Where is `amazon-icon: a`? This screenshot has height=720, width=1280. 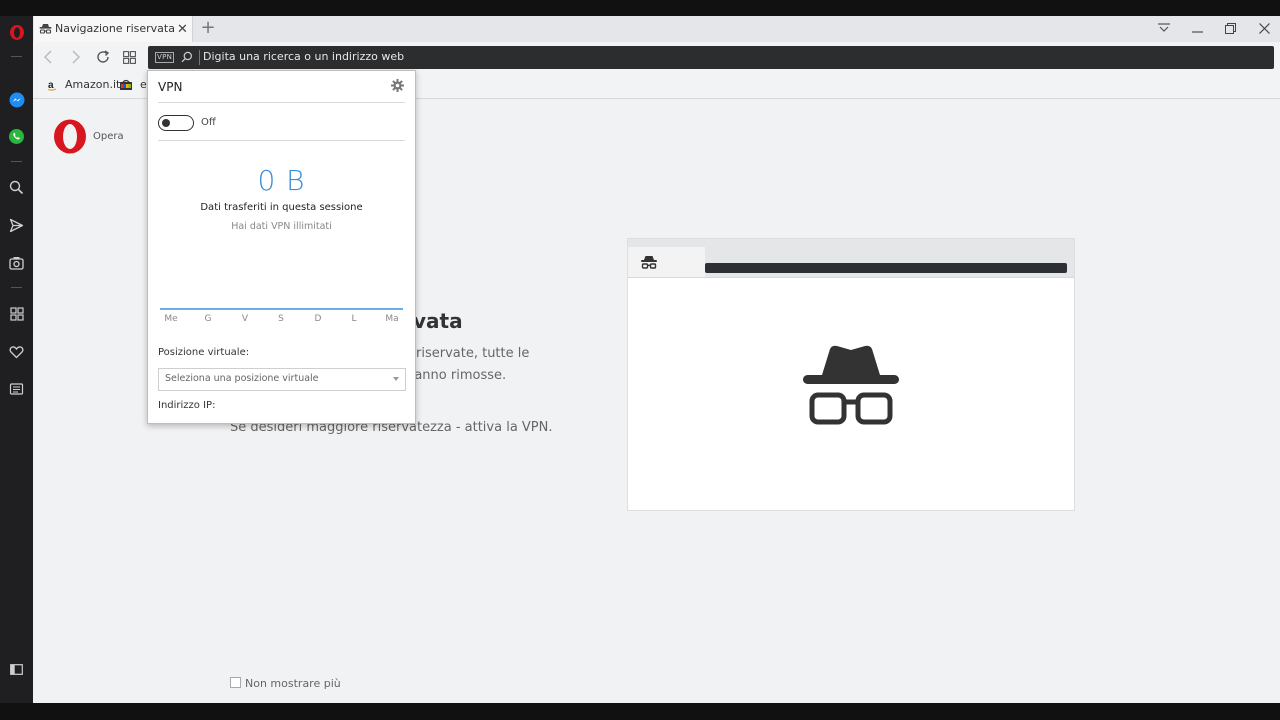 amazon-icon: a is located at coordinates (52, 85).